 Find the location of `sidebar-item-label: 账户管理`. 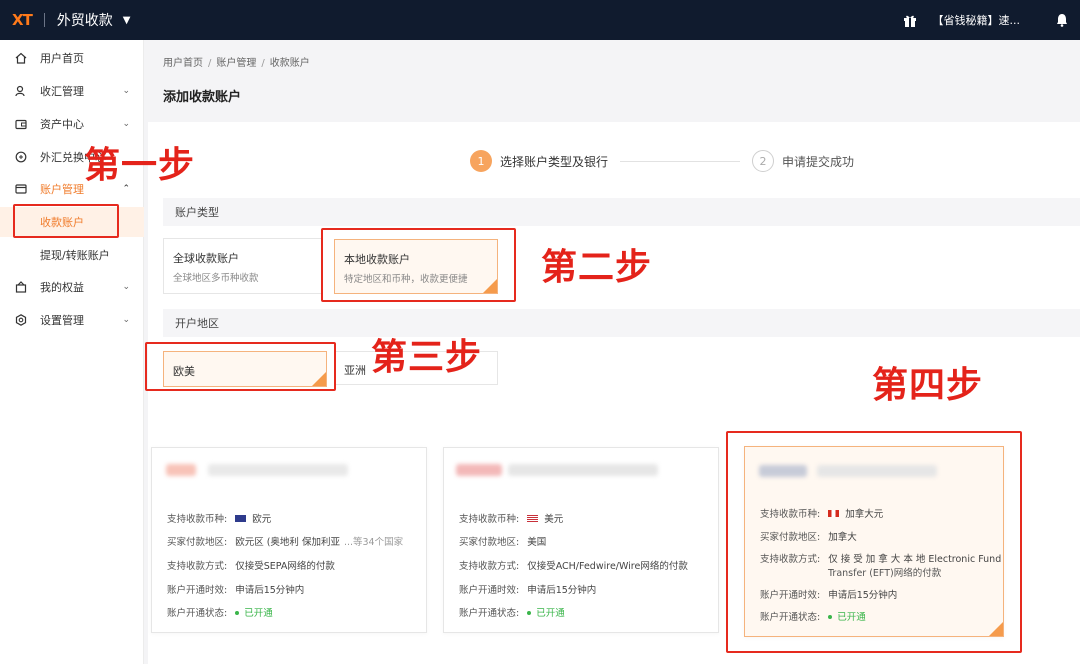

sidebar-item-label: 账户管理 is located at coordinates (62, 189).